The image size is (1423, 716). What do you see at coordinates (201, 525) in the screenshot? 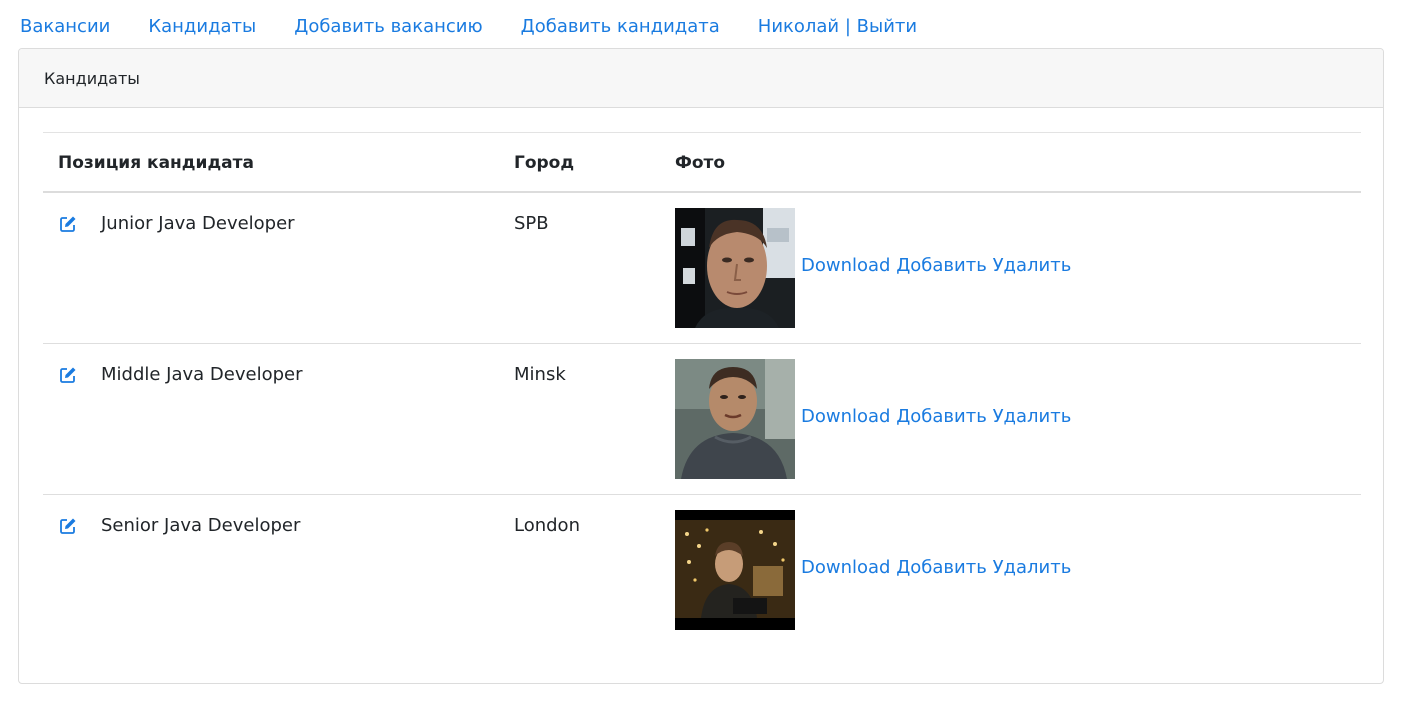
I see `candidate-position: Senior Java Developer` at bounding box center [201, 525].